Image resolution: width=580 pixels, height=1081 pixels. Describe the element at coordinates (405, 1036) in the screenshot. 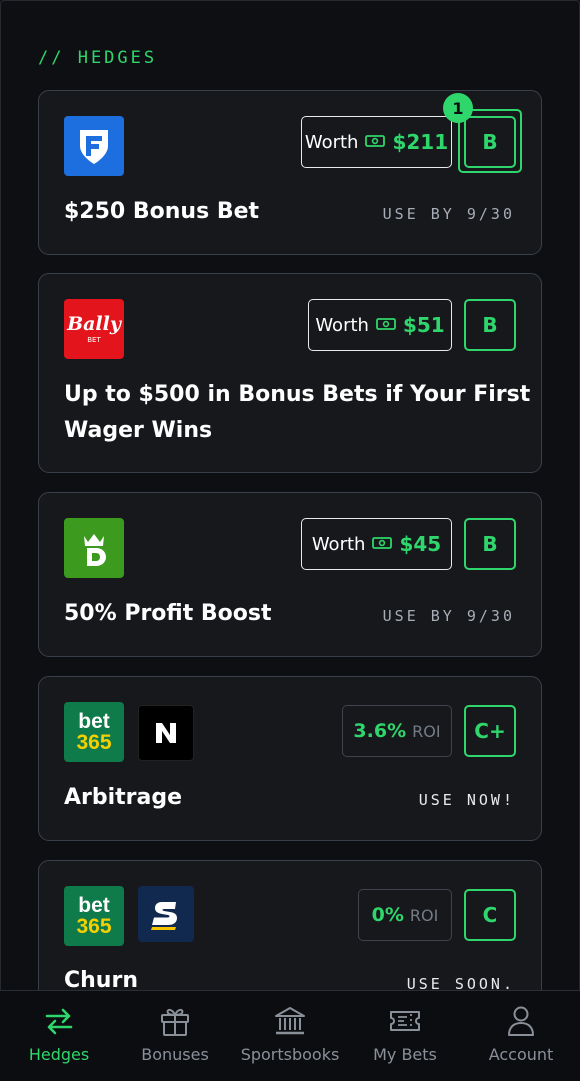

I see `tab-my-bets: My Bets` at that location.